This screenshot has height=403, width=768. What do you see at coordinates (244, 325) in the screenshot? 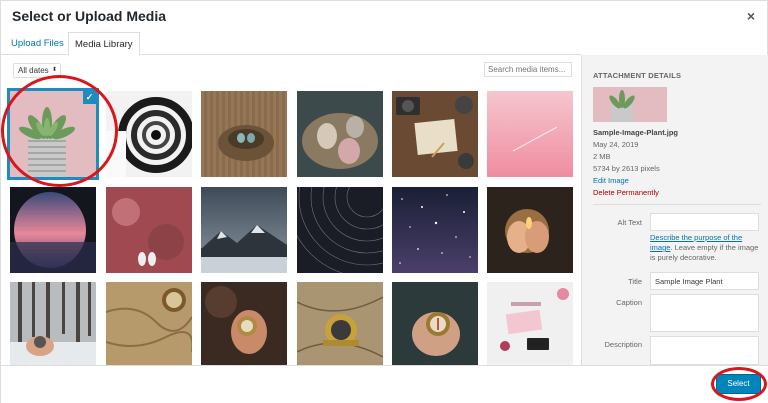
I see `media-thumb-hand-compass` at bounding box center [244, 325].